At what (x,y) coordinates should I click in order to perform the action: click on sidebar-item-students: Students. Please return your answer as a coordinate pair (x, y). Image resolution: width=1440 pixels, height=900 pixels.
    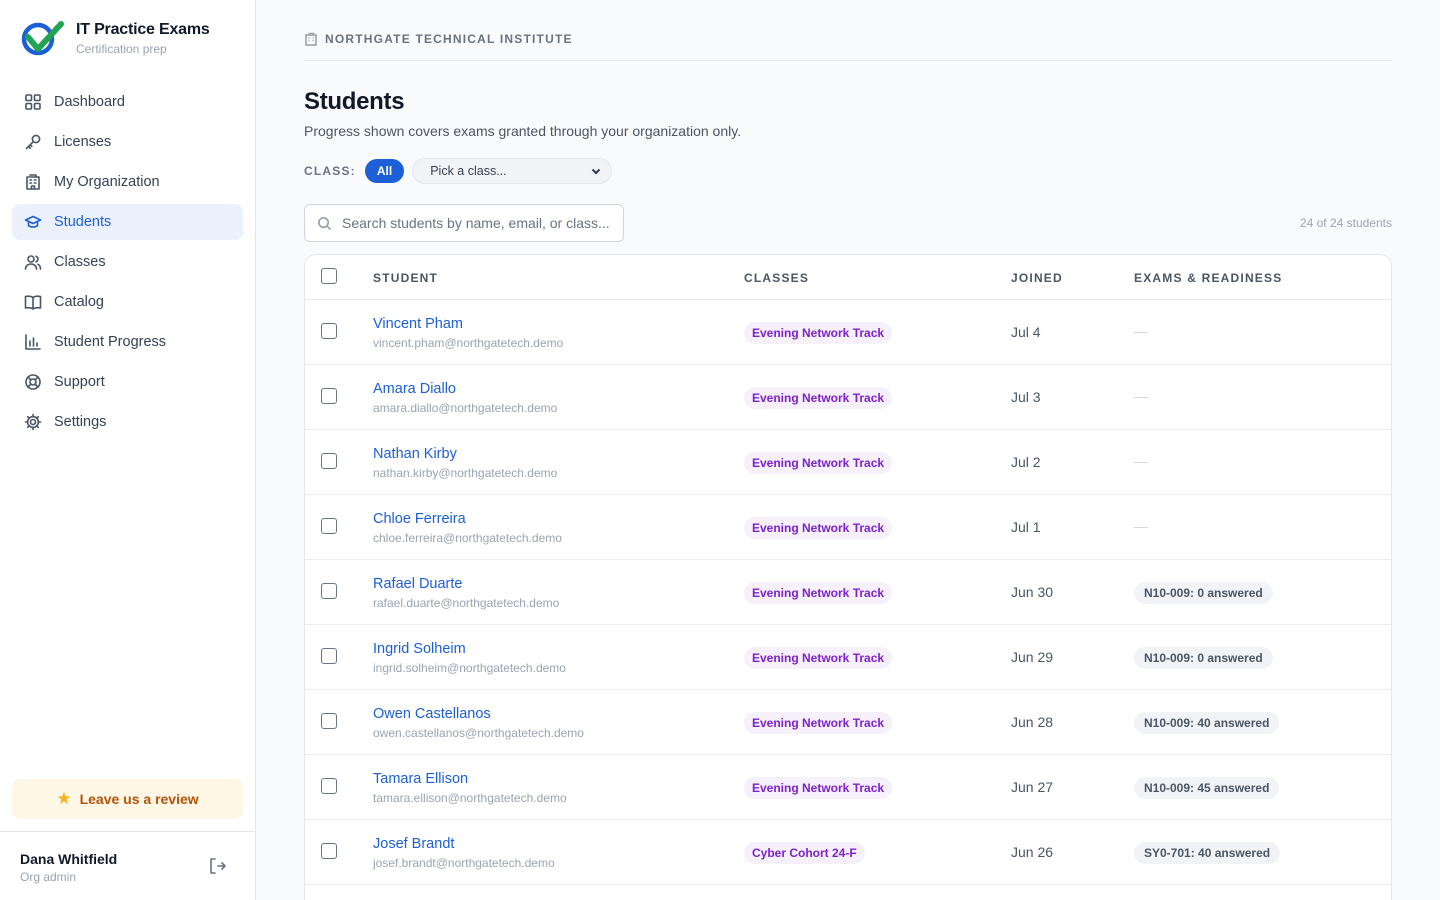
    Looking at the image, I should click on (127, 222).